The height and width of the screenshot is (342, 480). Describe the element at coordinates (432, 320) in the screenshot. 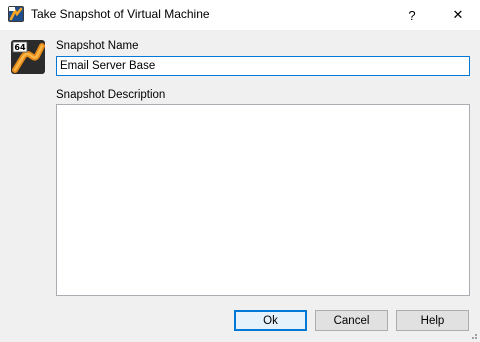

I see `help-button: Help` at that location.